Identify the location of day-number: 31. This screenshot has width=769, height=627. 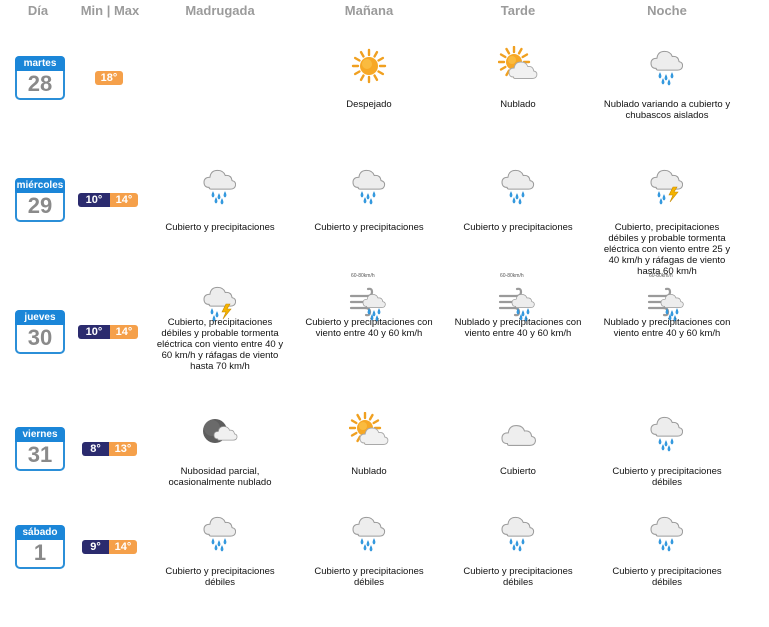
(40, 454).